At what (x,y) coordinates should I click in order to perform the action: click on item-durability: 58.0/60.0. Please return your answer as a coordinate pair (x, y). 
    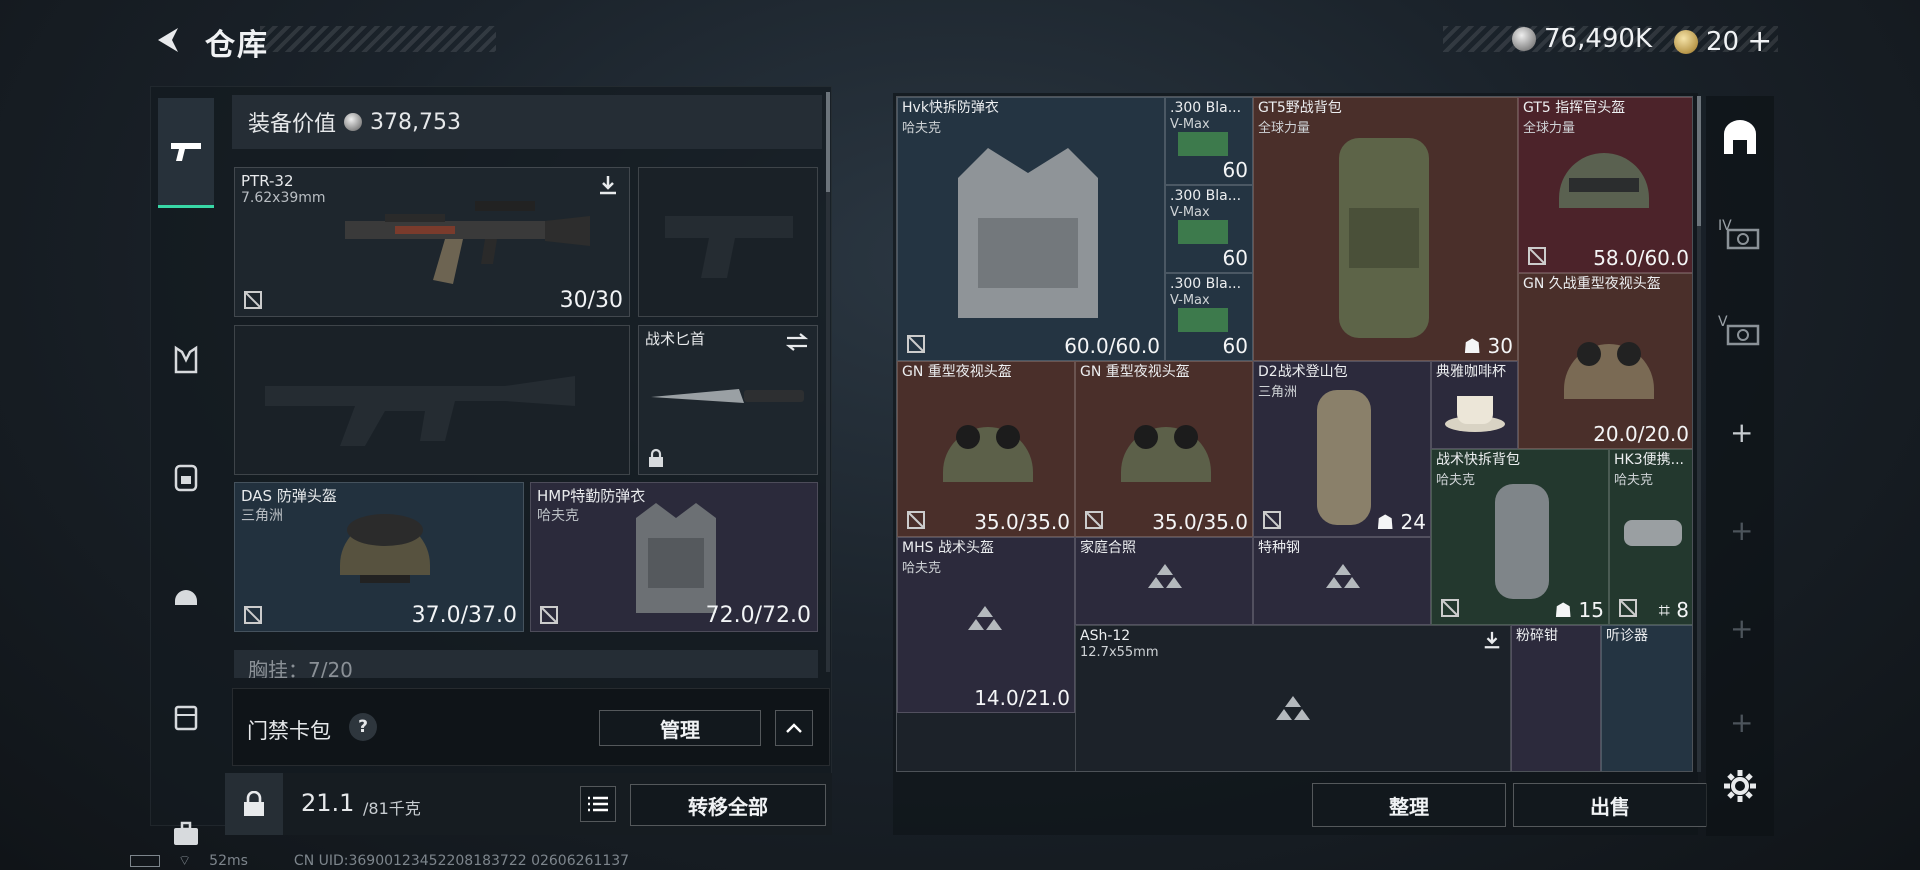
    Looking at the image, I should click on (1641, 258).